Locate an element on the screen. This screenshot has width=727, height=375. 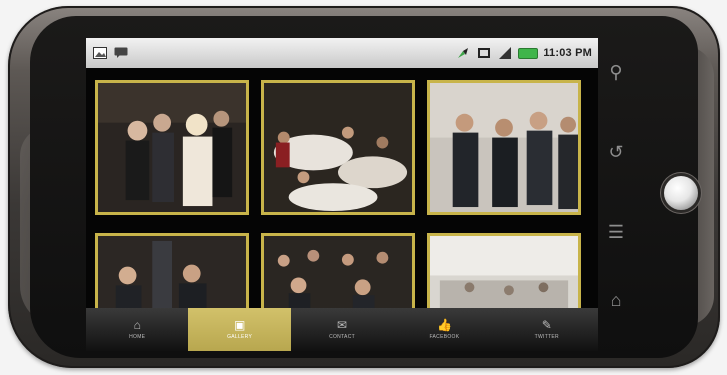
chat-icon is located at coordinates (121, 53).